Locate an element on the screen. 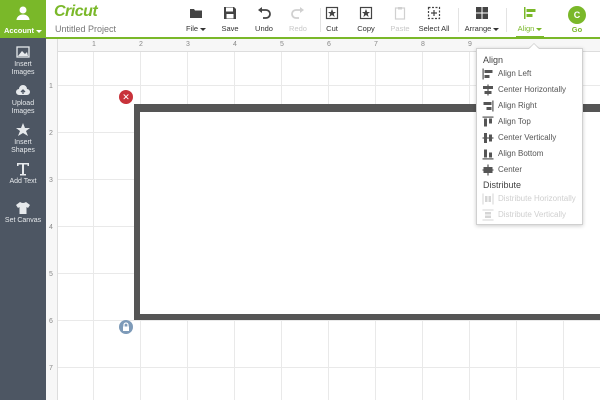 The image size is (600, 400). sidebar-item-upload-images: Upload Images is located at coordinates (23, 103).